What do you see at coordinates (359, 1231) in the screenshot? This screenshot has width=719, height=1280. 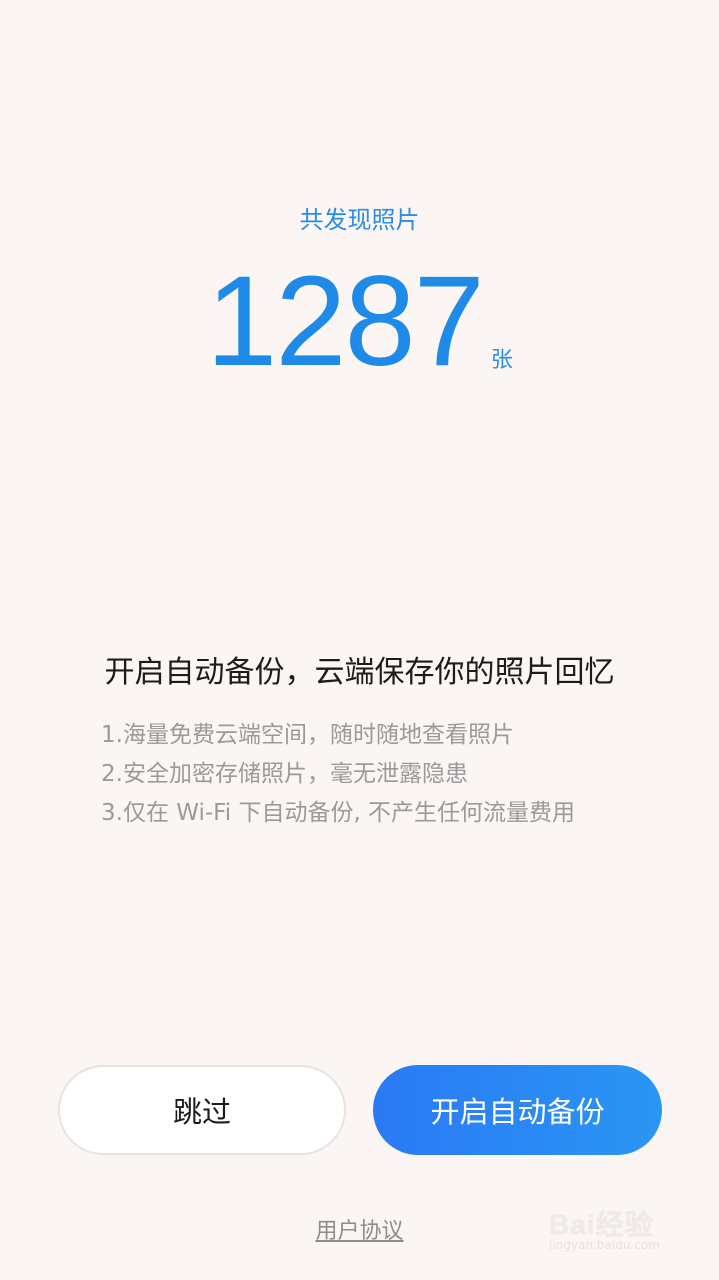 I see `user-agreement-link: 用户协议` at bounding box center [359, 1231].